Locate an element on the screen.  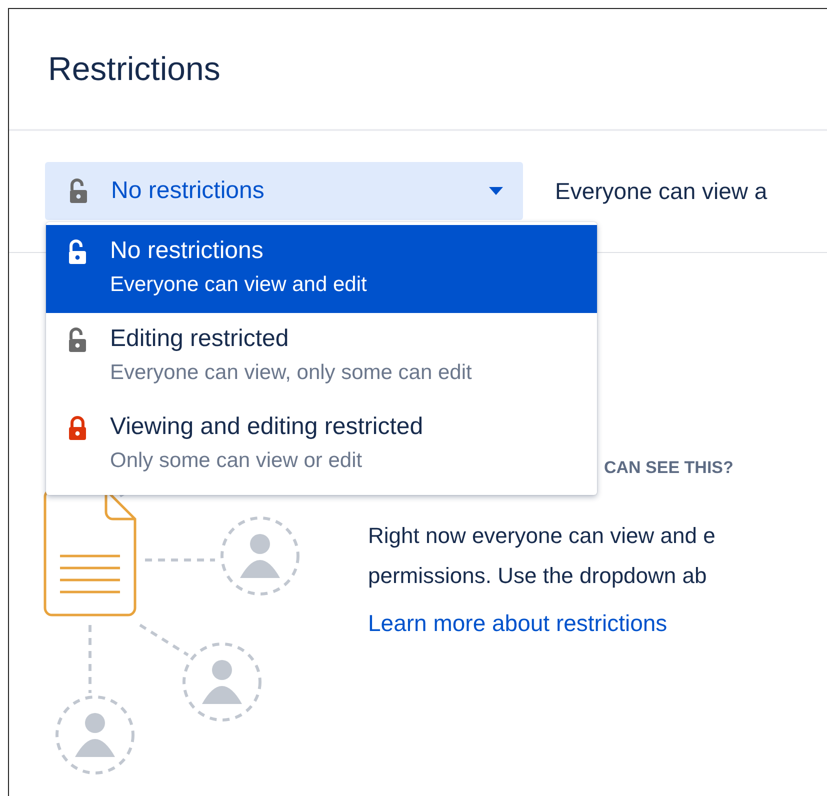
option-label: Viewing and editing restricted is located at coordinates (267, 427).